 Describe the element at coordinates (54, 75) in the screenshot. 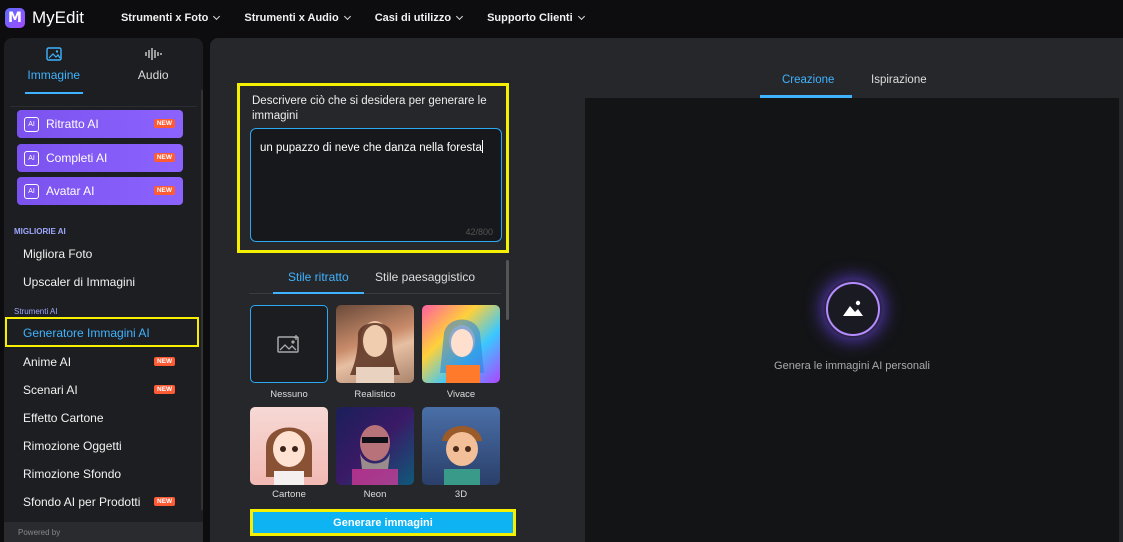

I see `tab-label: Immagine` at that location.